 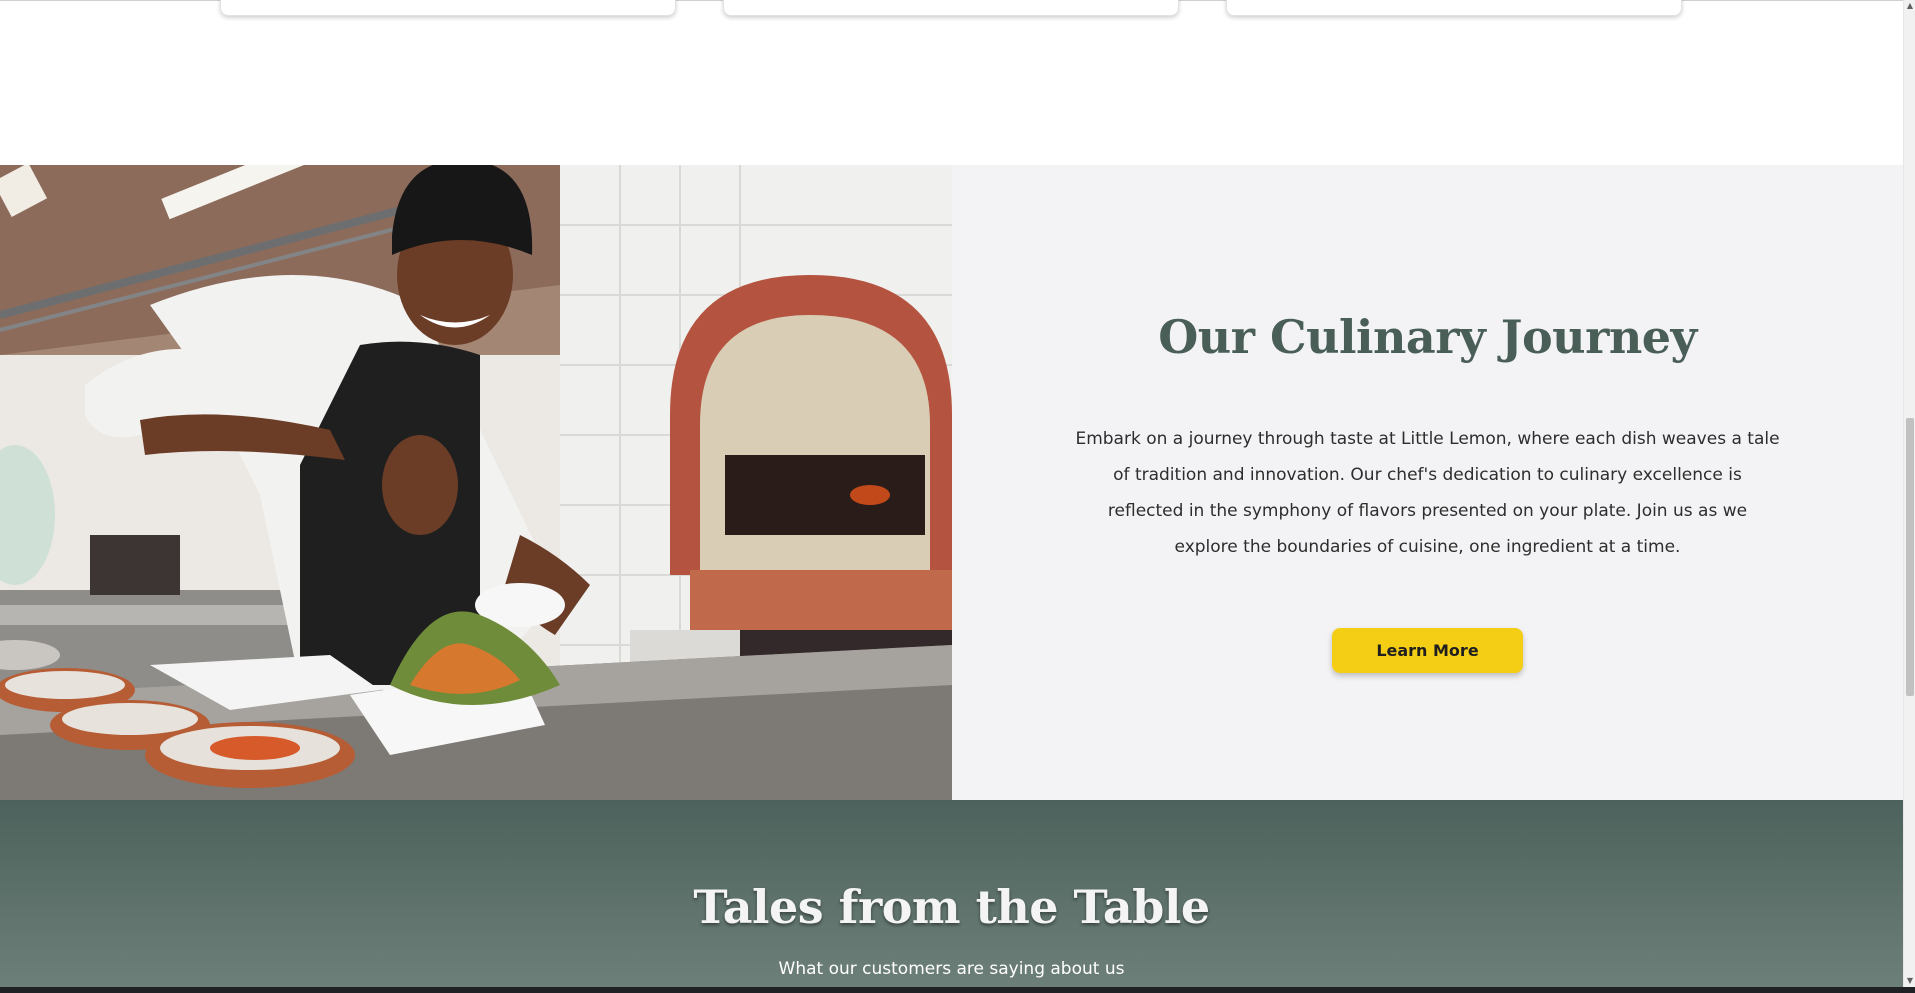 I want to click on testimonials-subheading: What our customers are saying about us, so click(x=951, y=969).